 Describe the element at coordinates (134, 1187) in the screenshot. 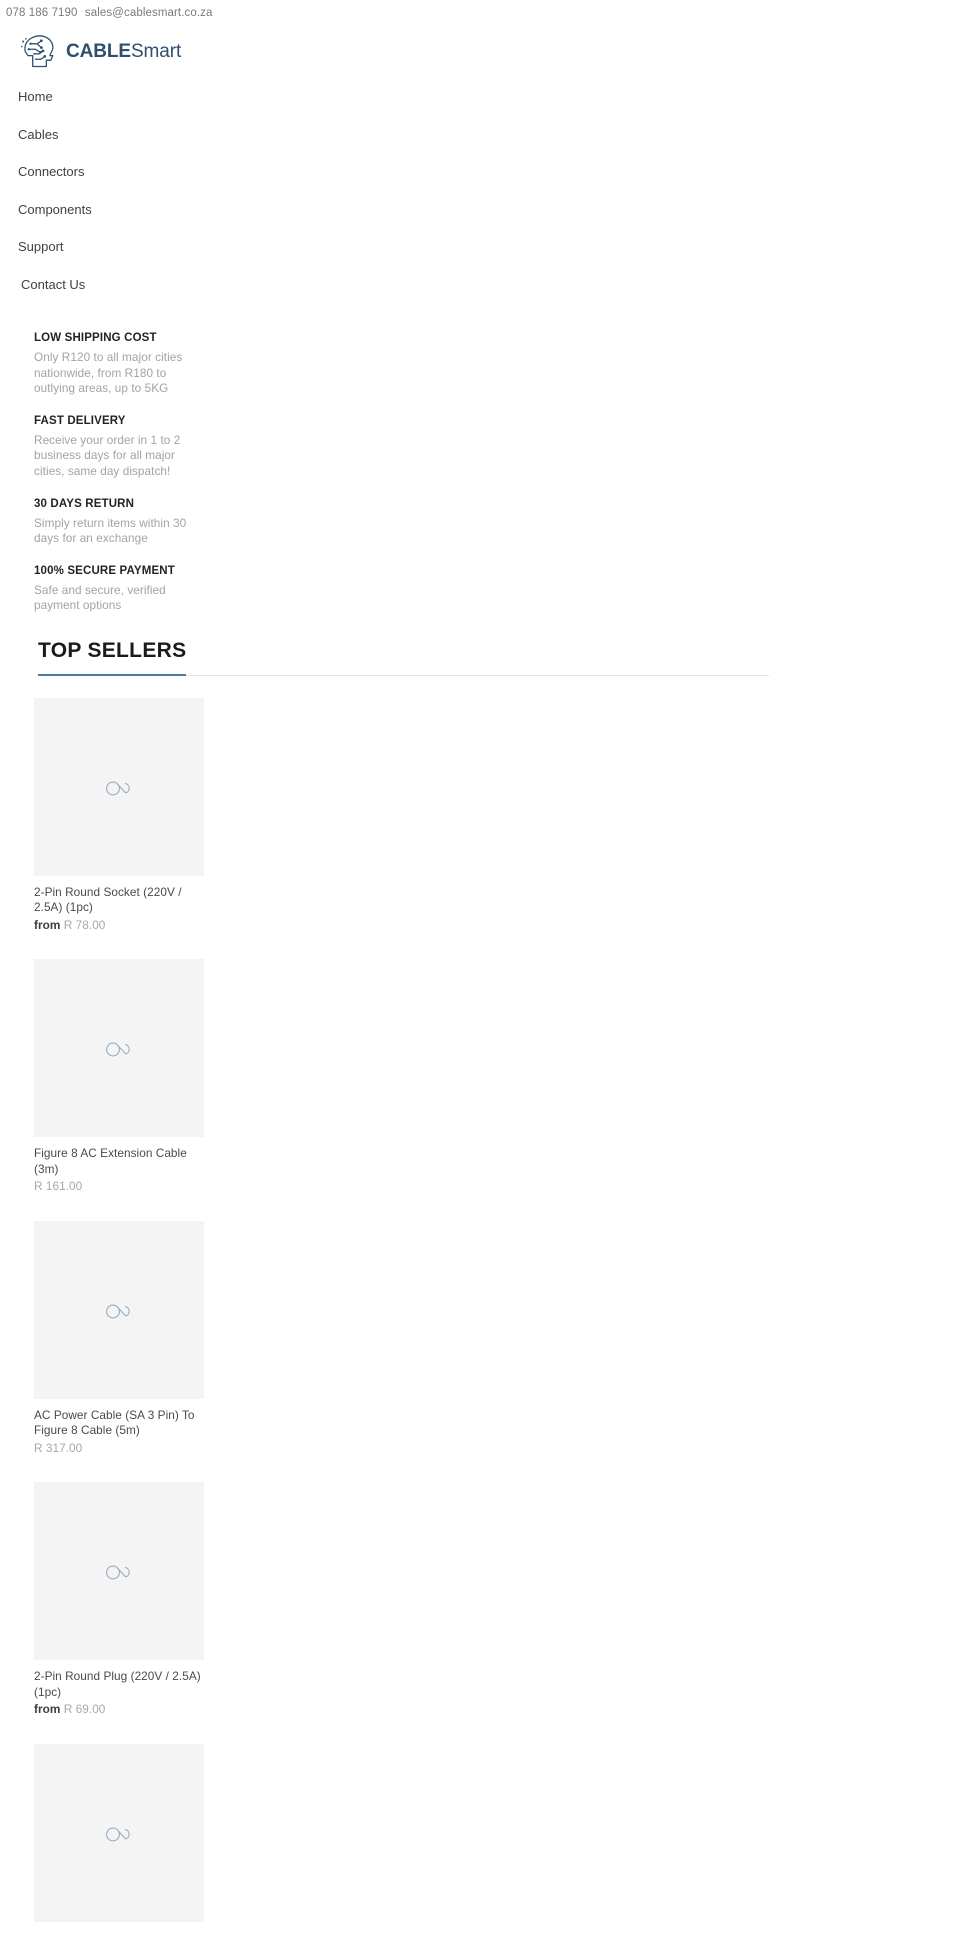

I see `product-price: R 161.00` at that location.